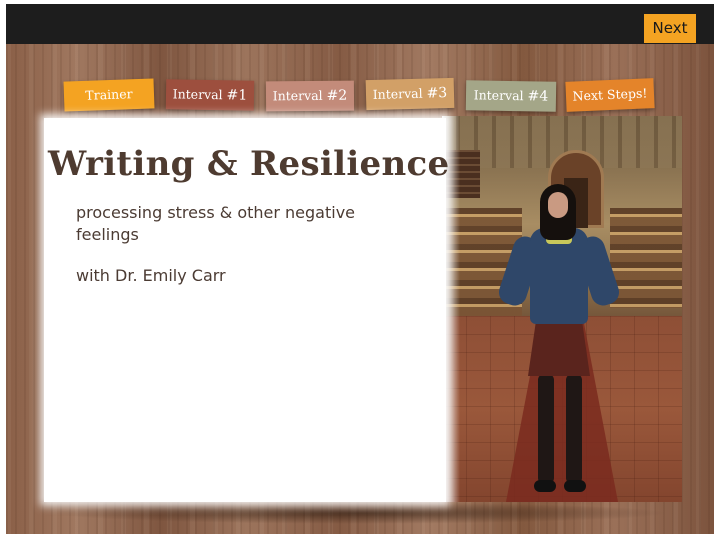  I want to click on tab-trainer: Trainer, so click(109, 95).